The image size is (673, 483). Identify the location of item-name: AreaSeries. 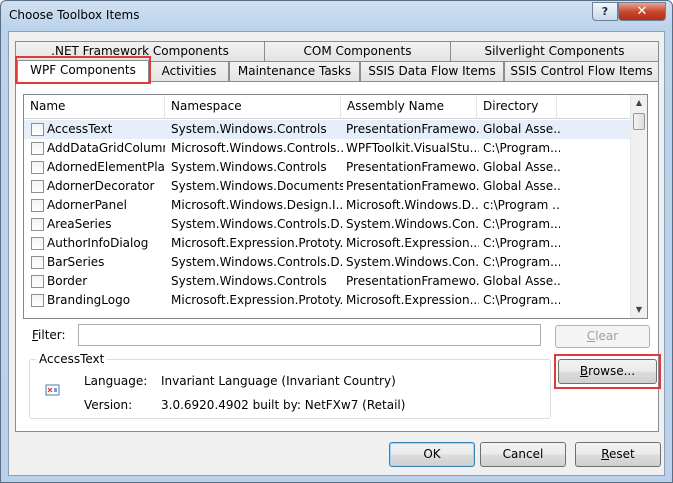
(79, 224).